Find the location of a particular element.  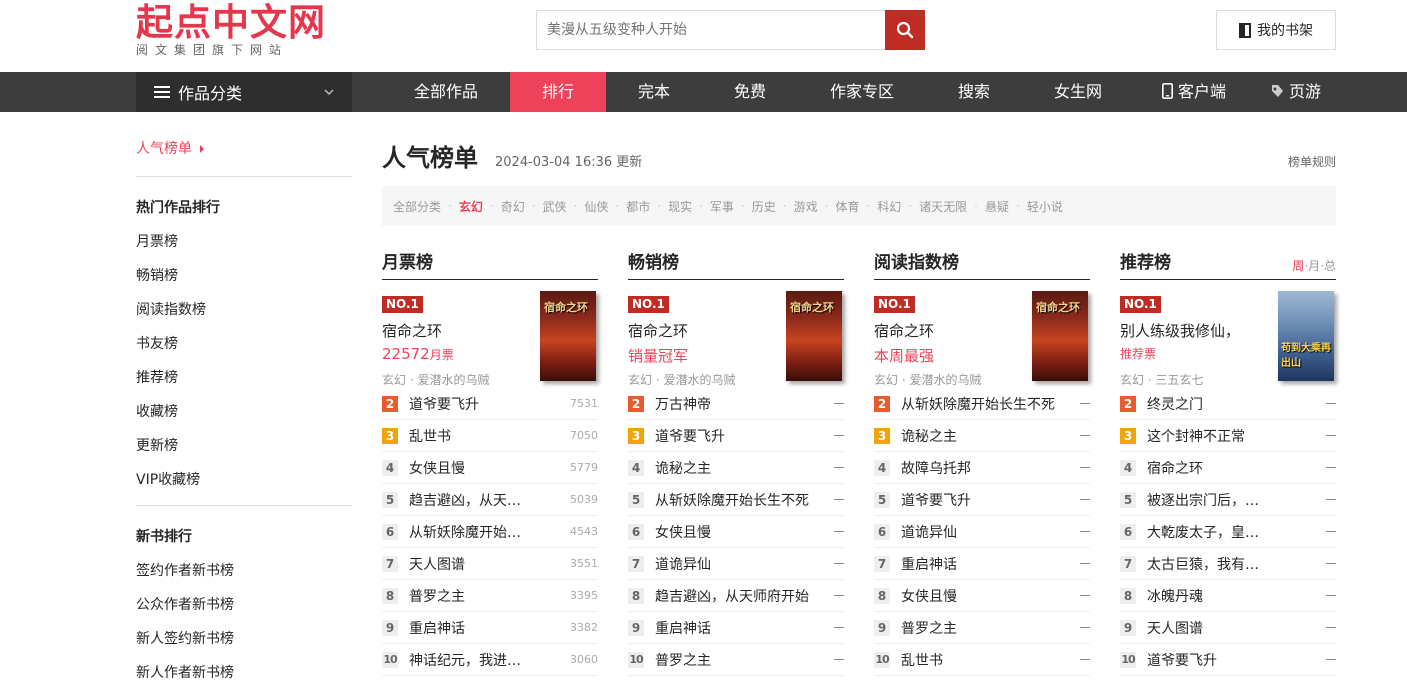

list-item: 2 终灵之门 is located at coordinates (1228, 404).